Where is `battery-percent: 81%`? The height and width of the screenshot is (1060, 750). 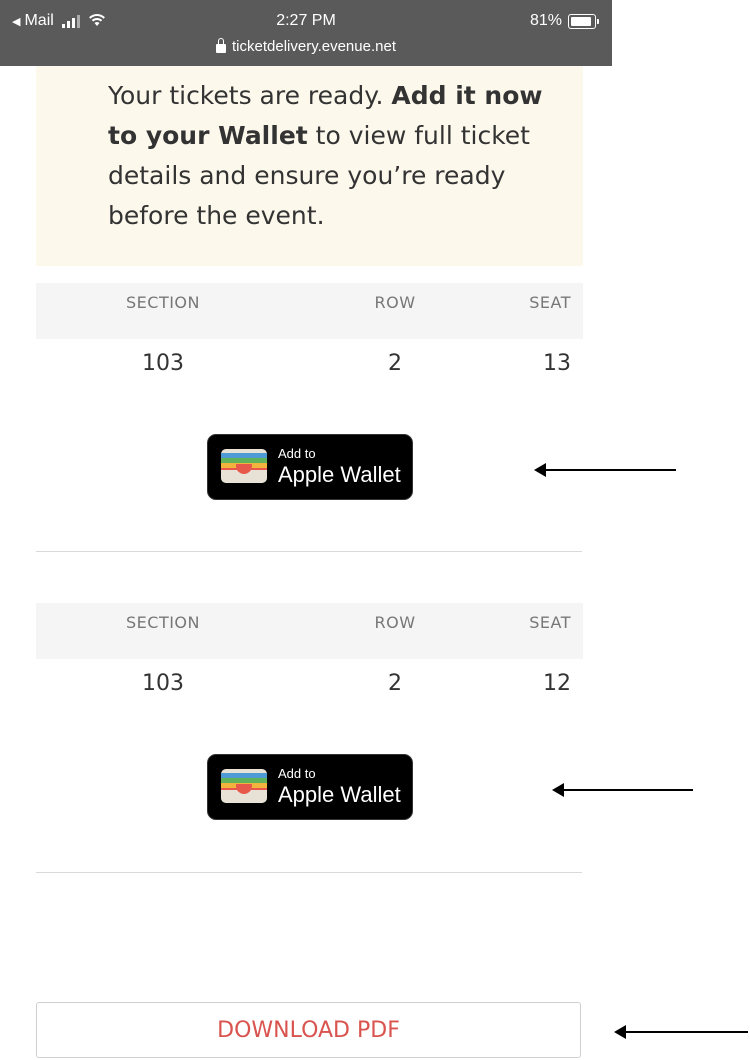 battery-percent: 81% is located at coordinates (545, 20).